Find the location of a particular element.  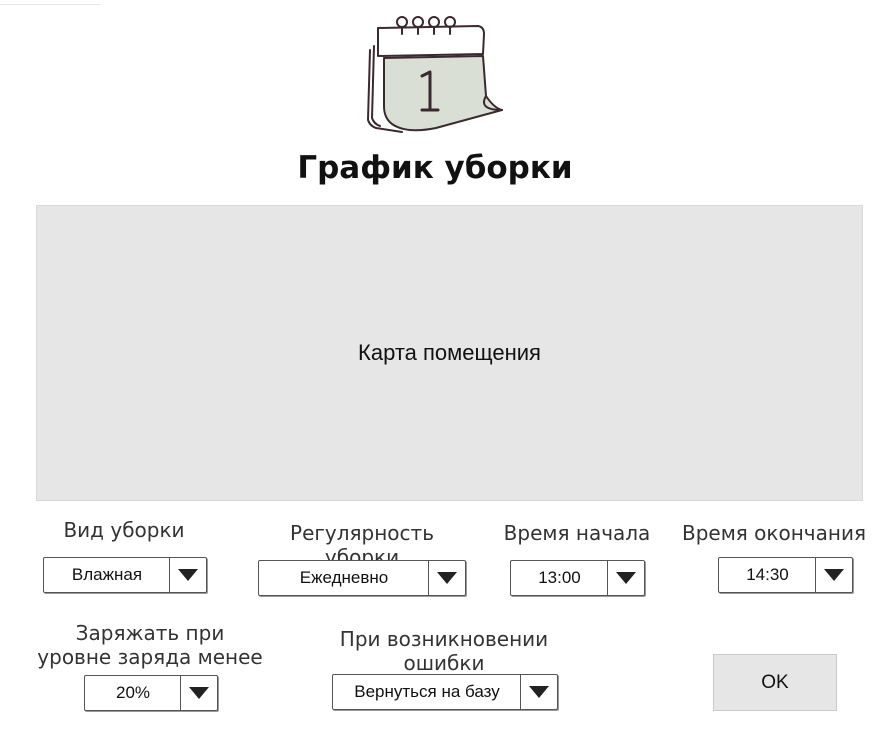

room-map-label: Карта помещения is located at coordinates (449, 352).